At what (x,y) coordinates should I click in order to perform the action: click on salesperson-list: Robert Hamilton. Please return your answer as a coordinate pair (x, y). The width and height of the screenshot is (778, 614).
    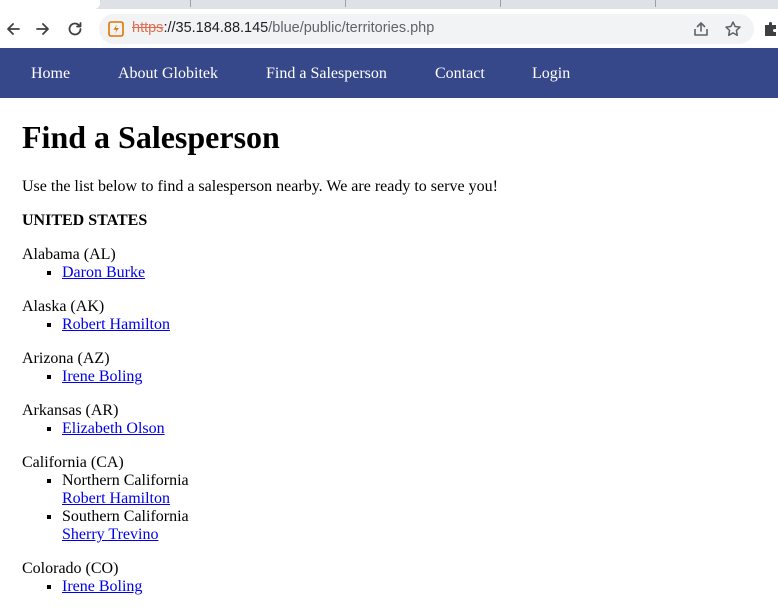
    Looking at the image, I should click on (382, 325).